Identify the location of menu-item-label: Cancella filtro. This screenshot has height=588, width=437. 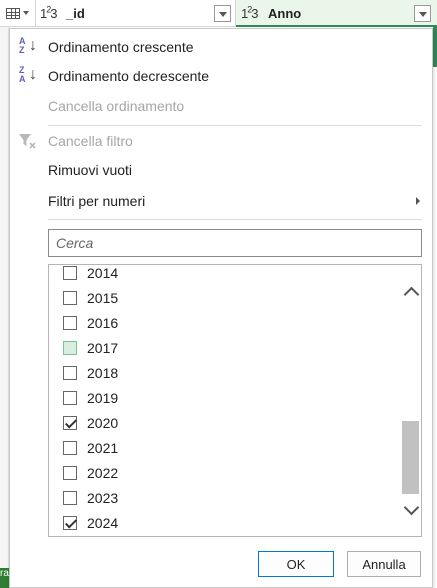
(90, 141).